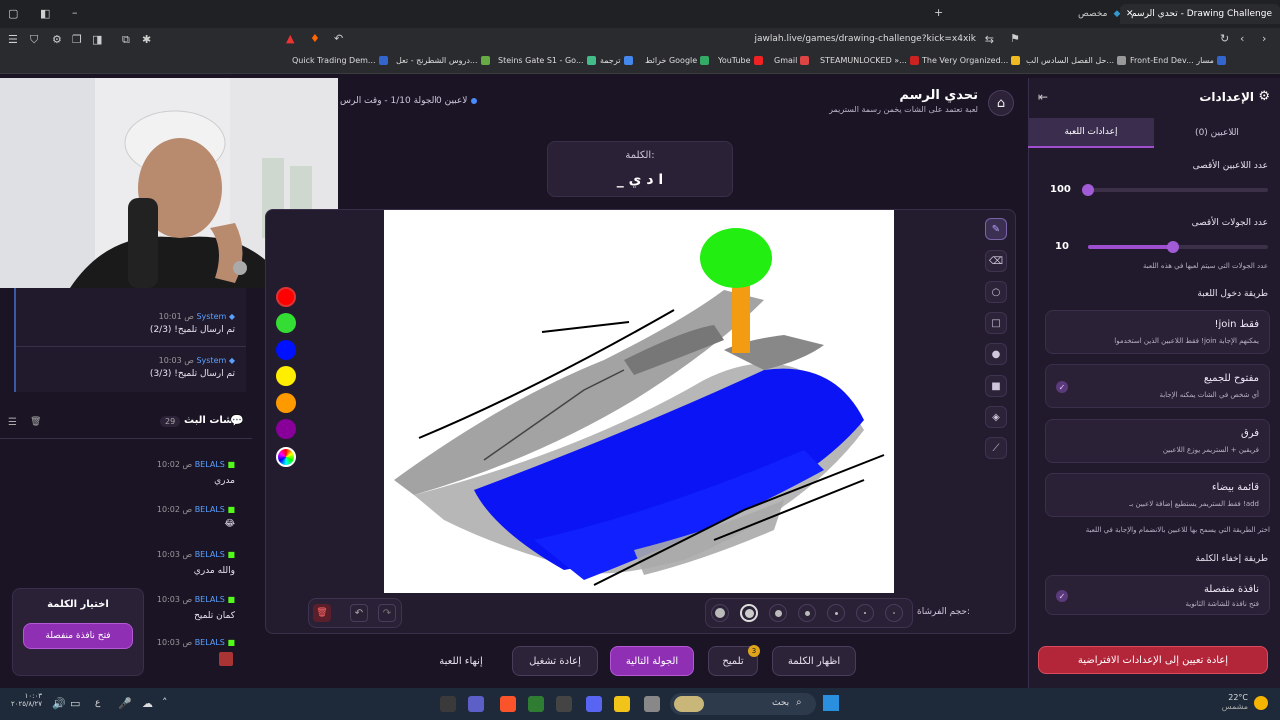  What do you see at coordinates (315, 38) in the screenshot?
I see `brave-shield-icon: ♦` at bounding box center [315, 38].